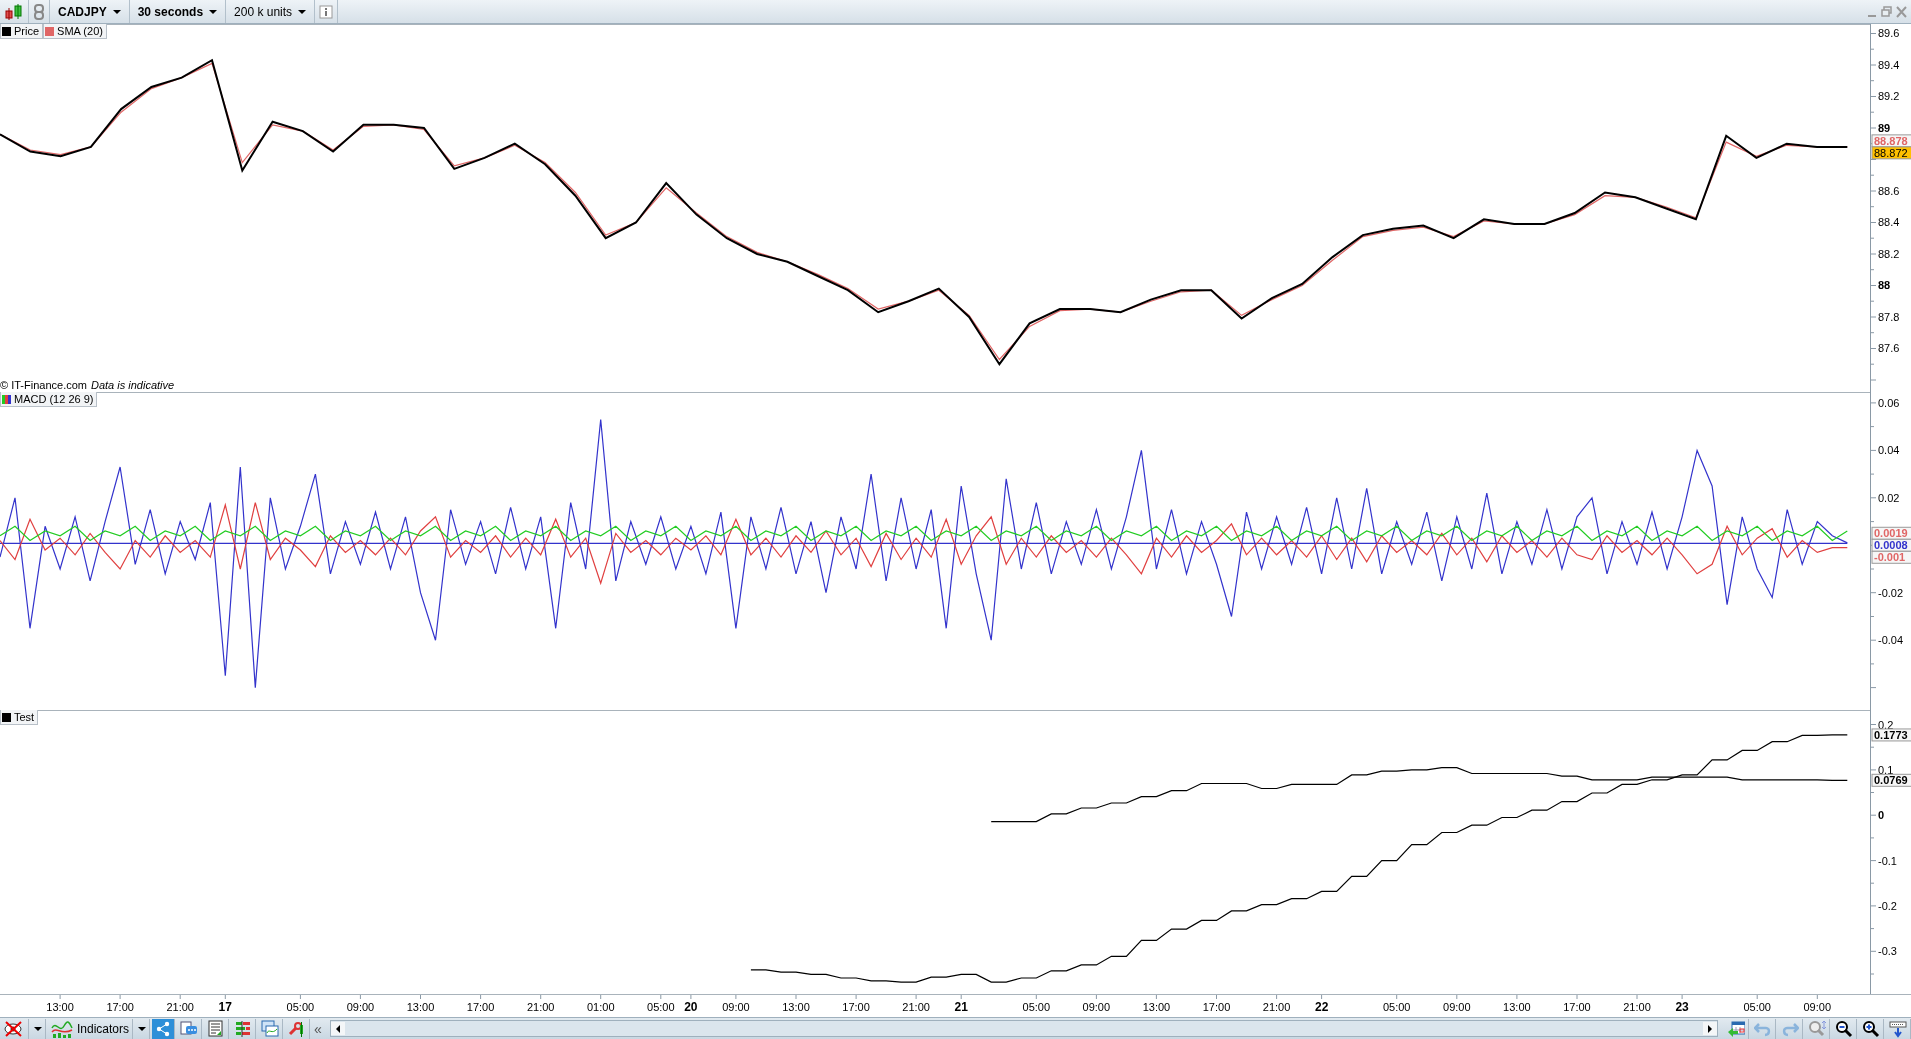 This screenshot has height=1039, width=1911. What do you see at coordinates (1891, 780) in the screenshot?
I see `value-tag: 0.0769` at bounding box center [1891, 780].